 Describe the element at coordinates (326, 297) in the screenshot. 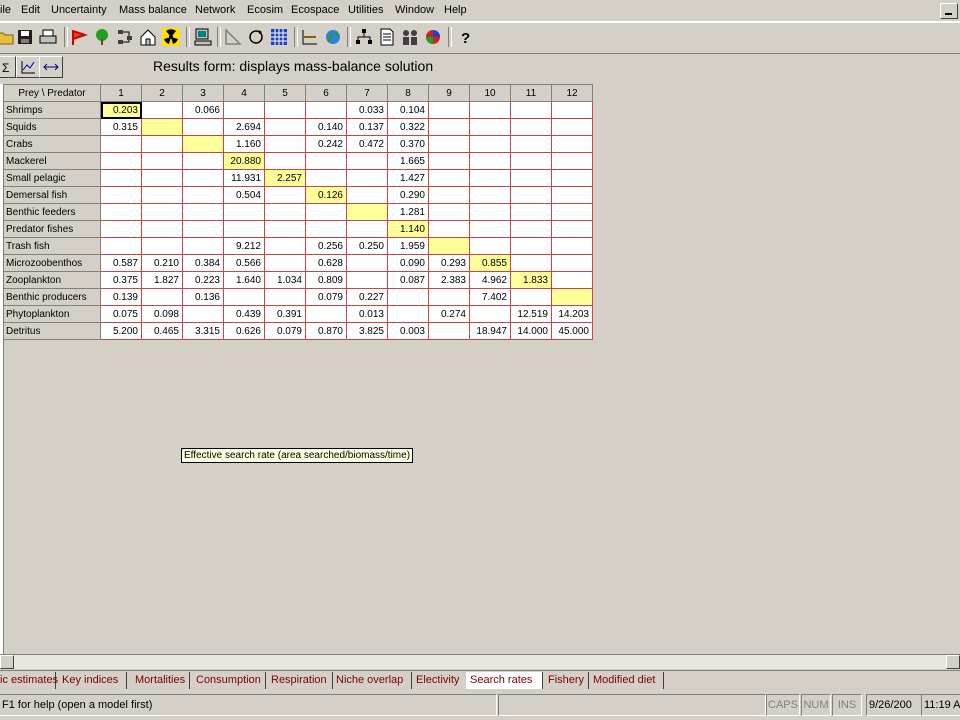

I see `grid-cell: 0.079` at that location.